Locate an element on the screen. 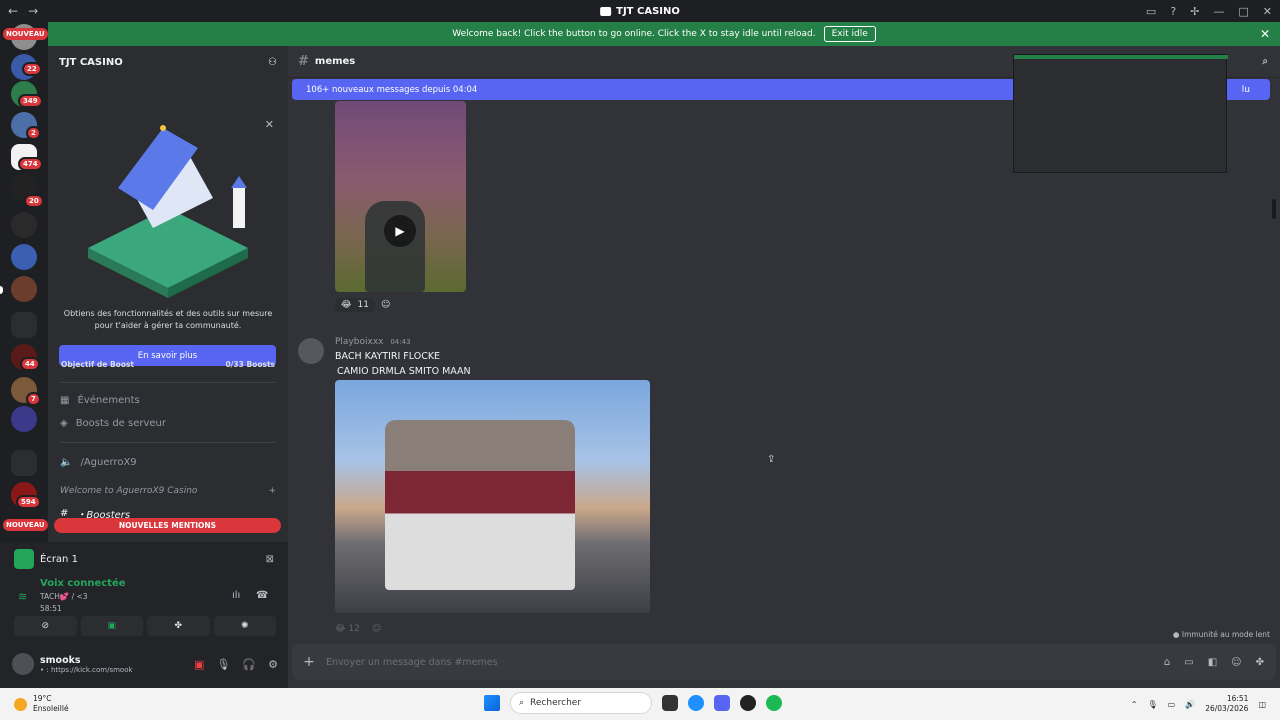  truck-image is located at coordinates (480, 505).